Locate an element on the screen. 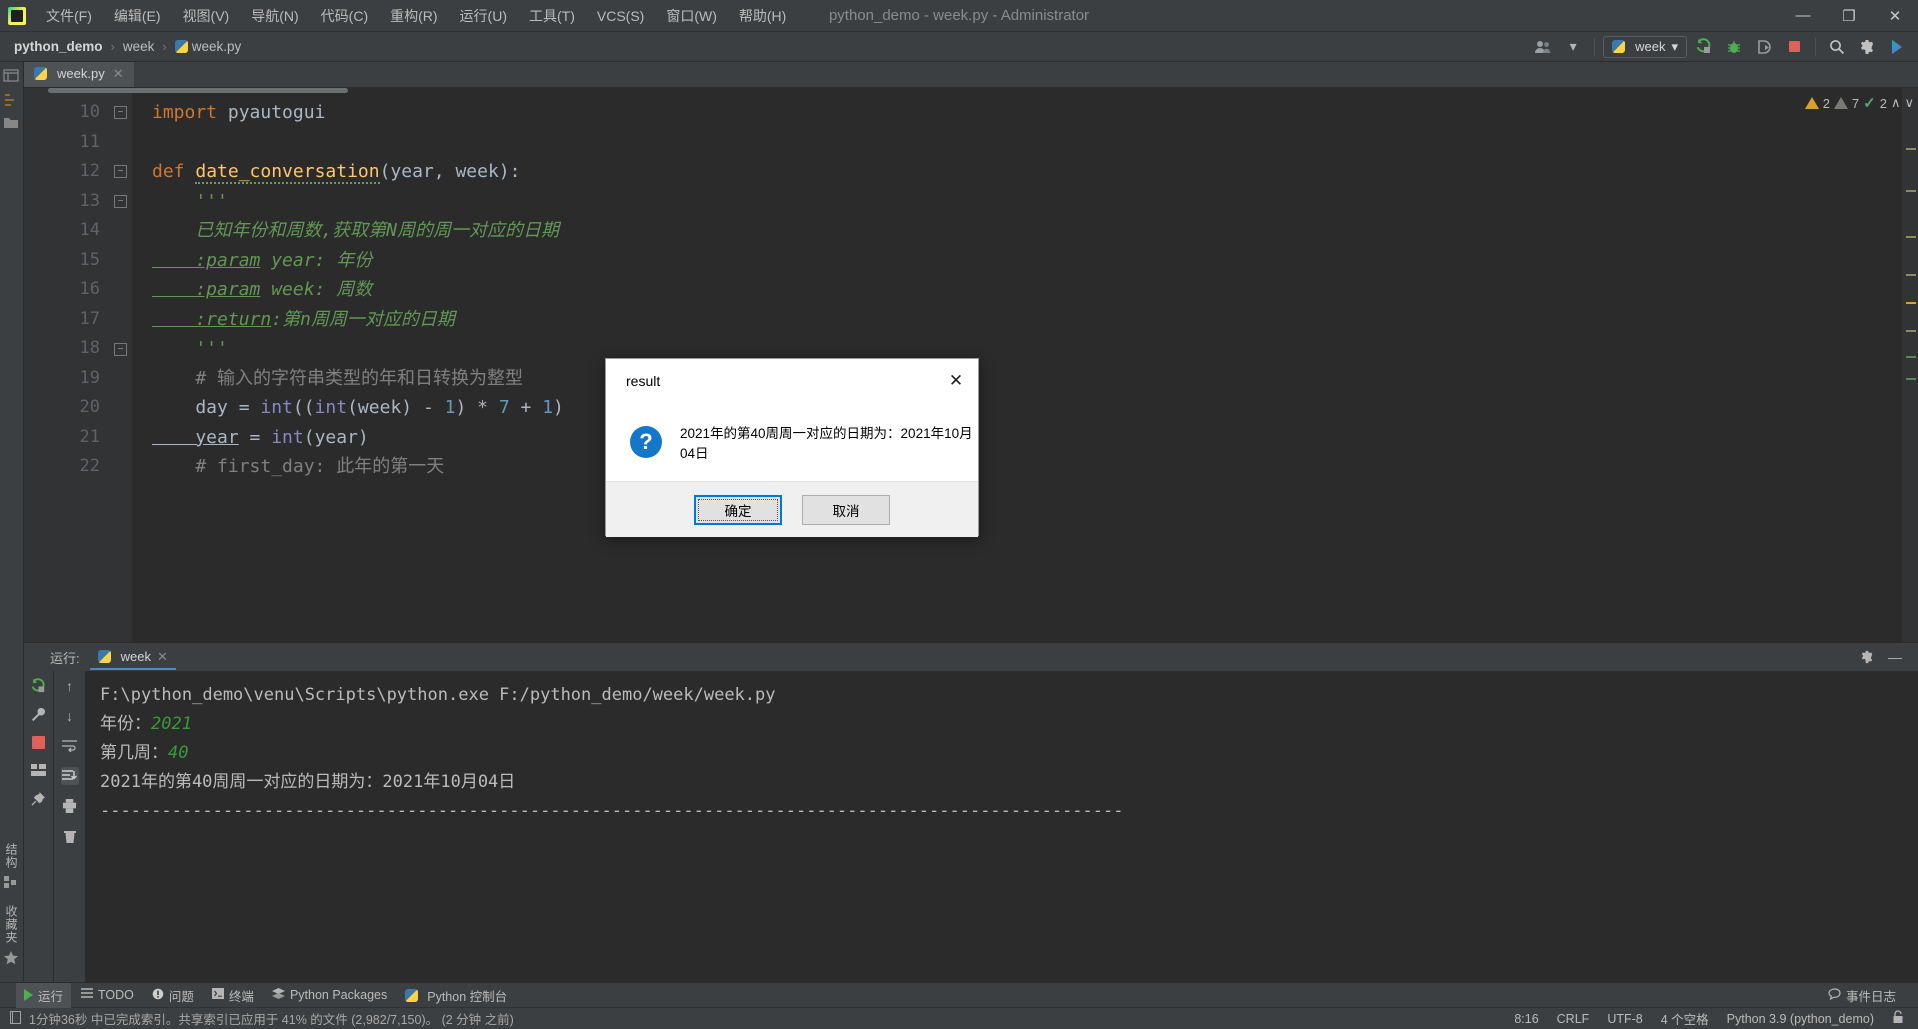 The image size is (1918, 1029). soft-wrap-icon is located at coordinates (70, 746).